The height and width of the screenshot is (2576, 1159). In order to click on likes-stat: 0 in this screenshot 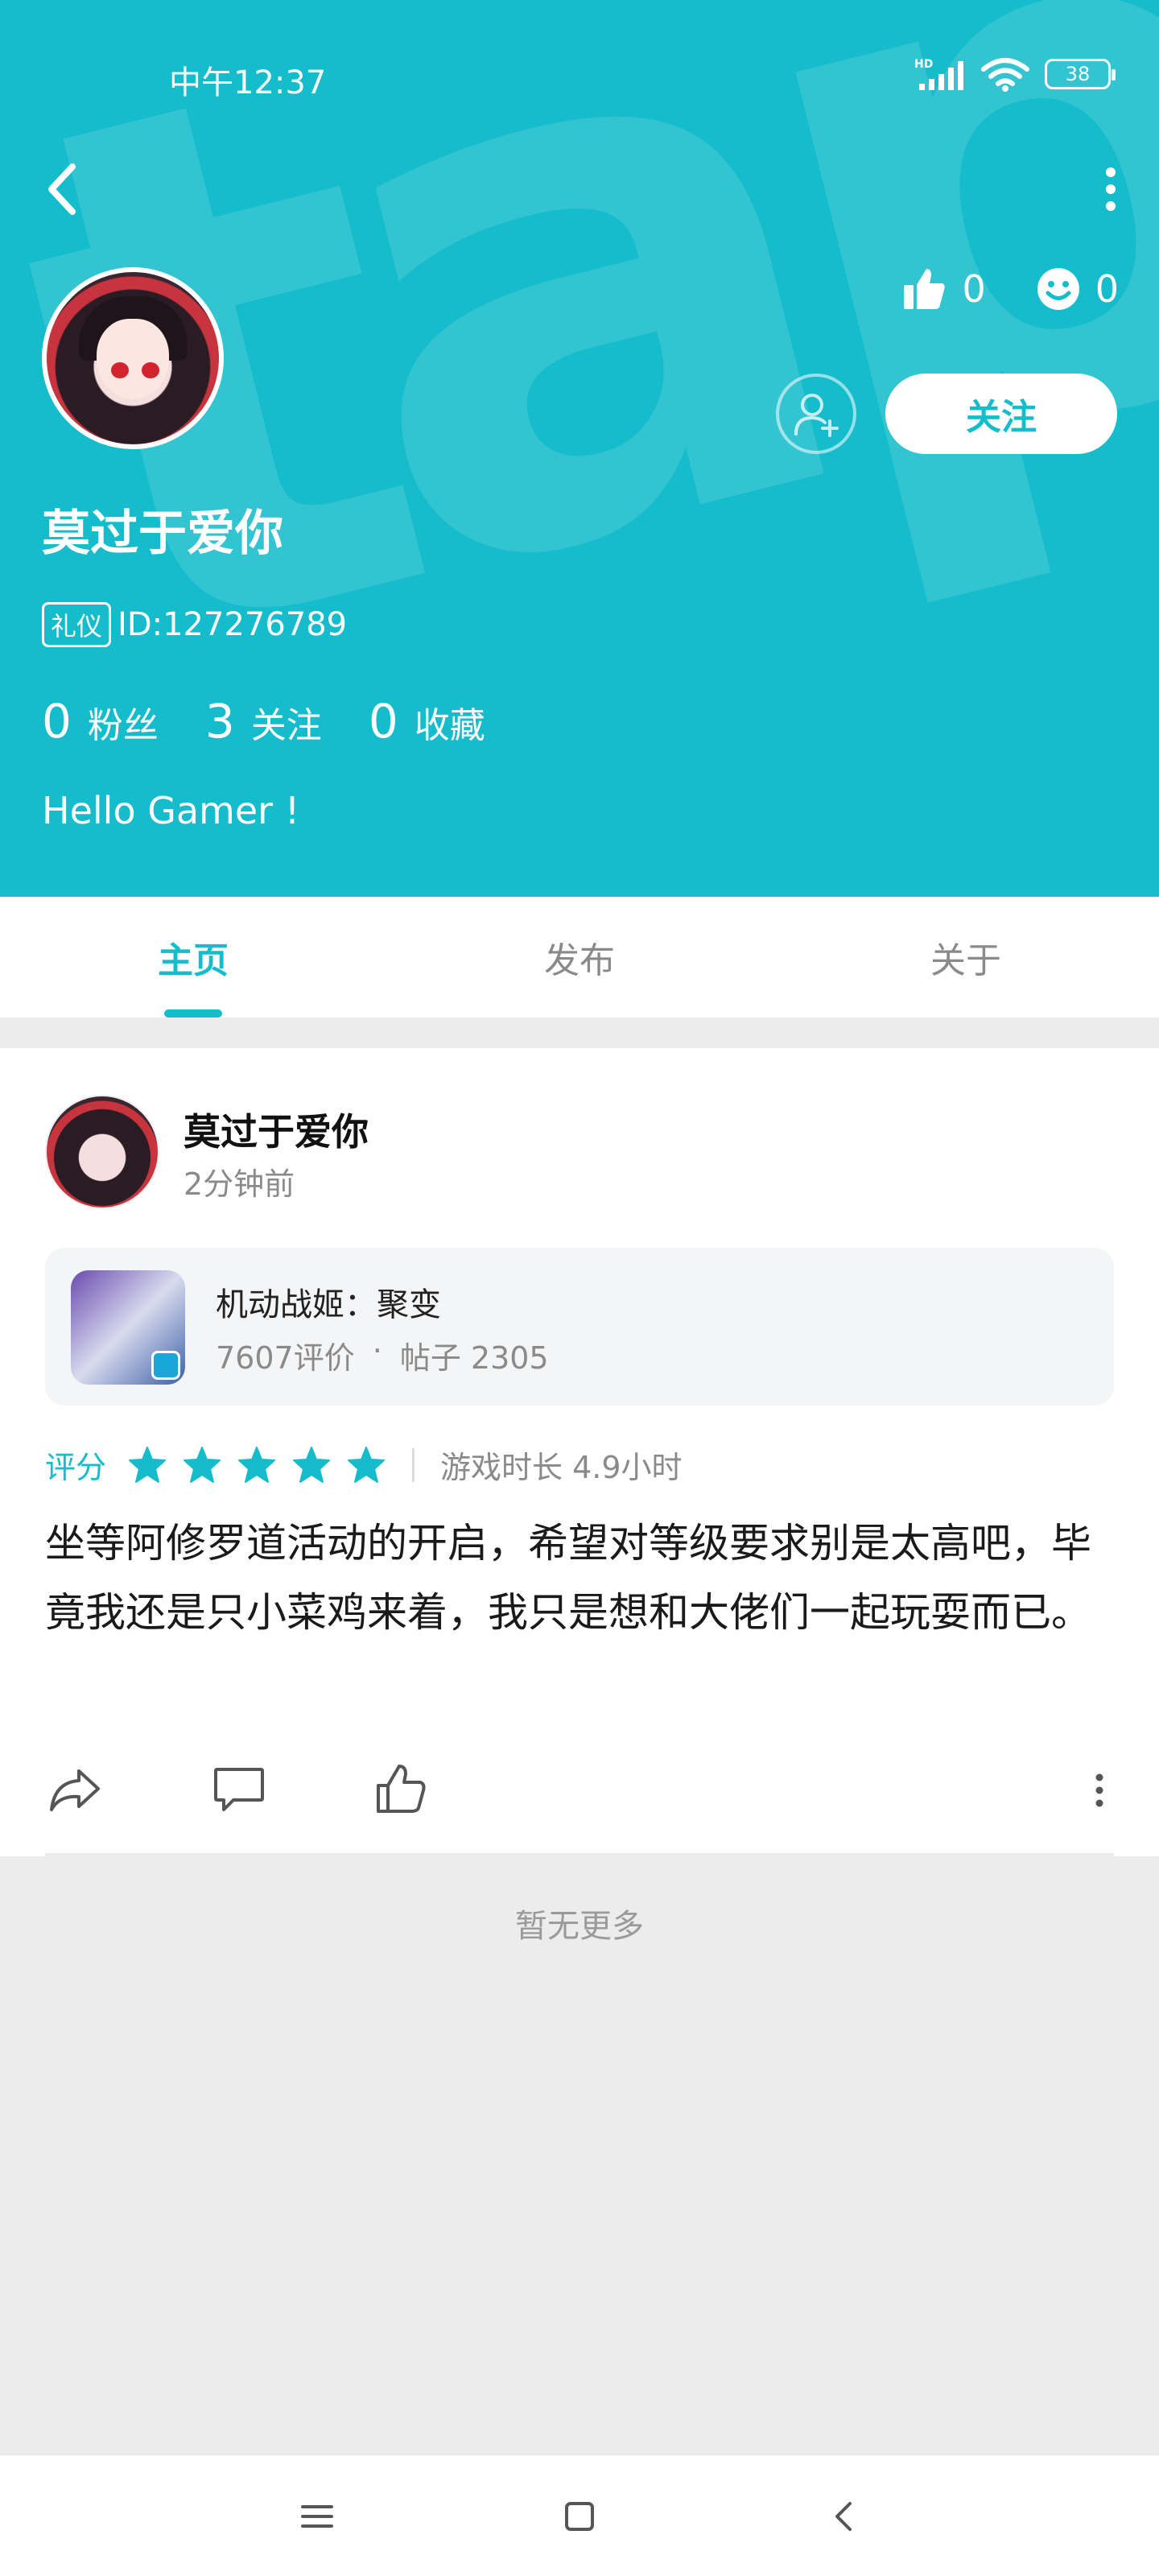, I will do `click(943, 289)`.